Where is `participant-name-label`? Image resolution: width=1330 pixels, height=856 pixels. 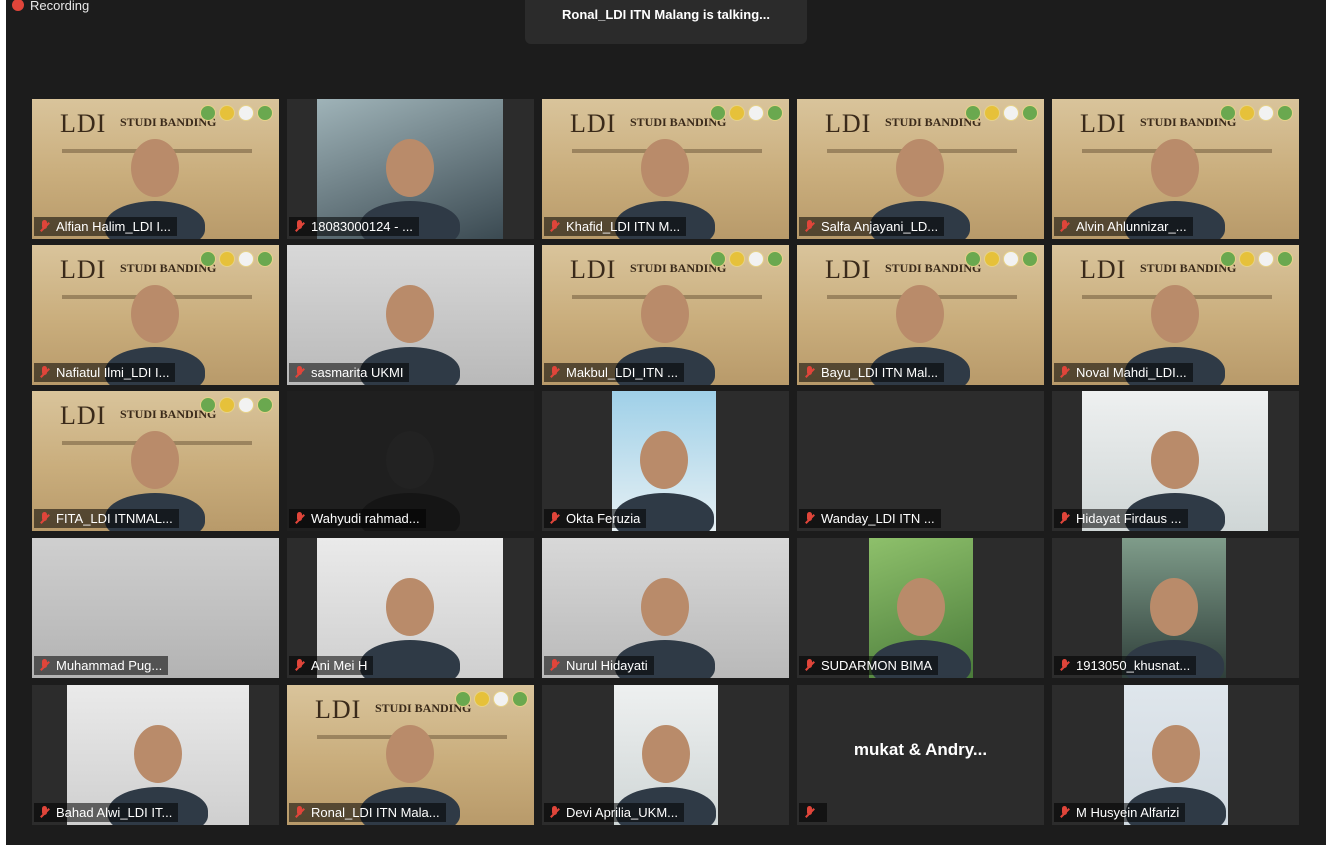 participant-name-label is located at coordinates (813, 812).